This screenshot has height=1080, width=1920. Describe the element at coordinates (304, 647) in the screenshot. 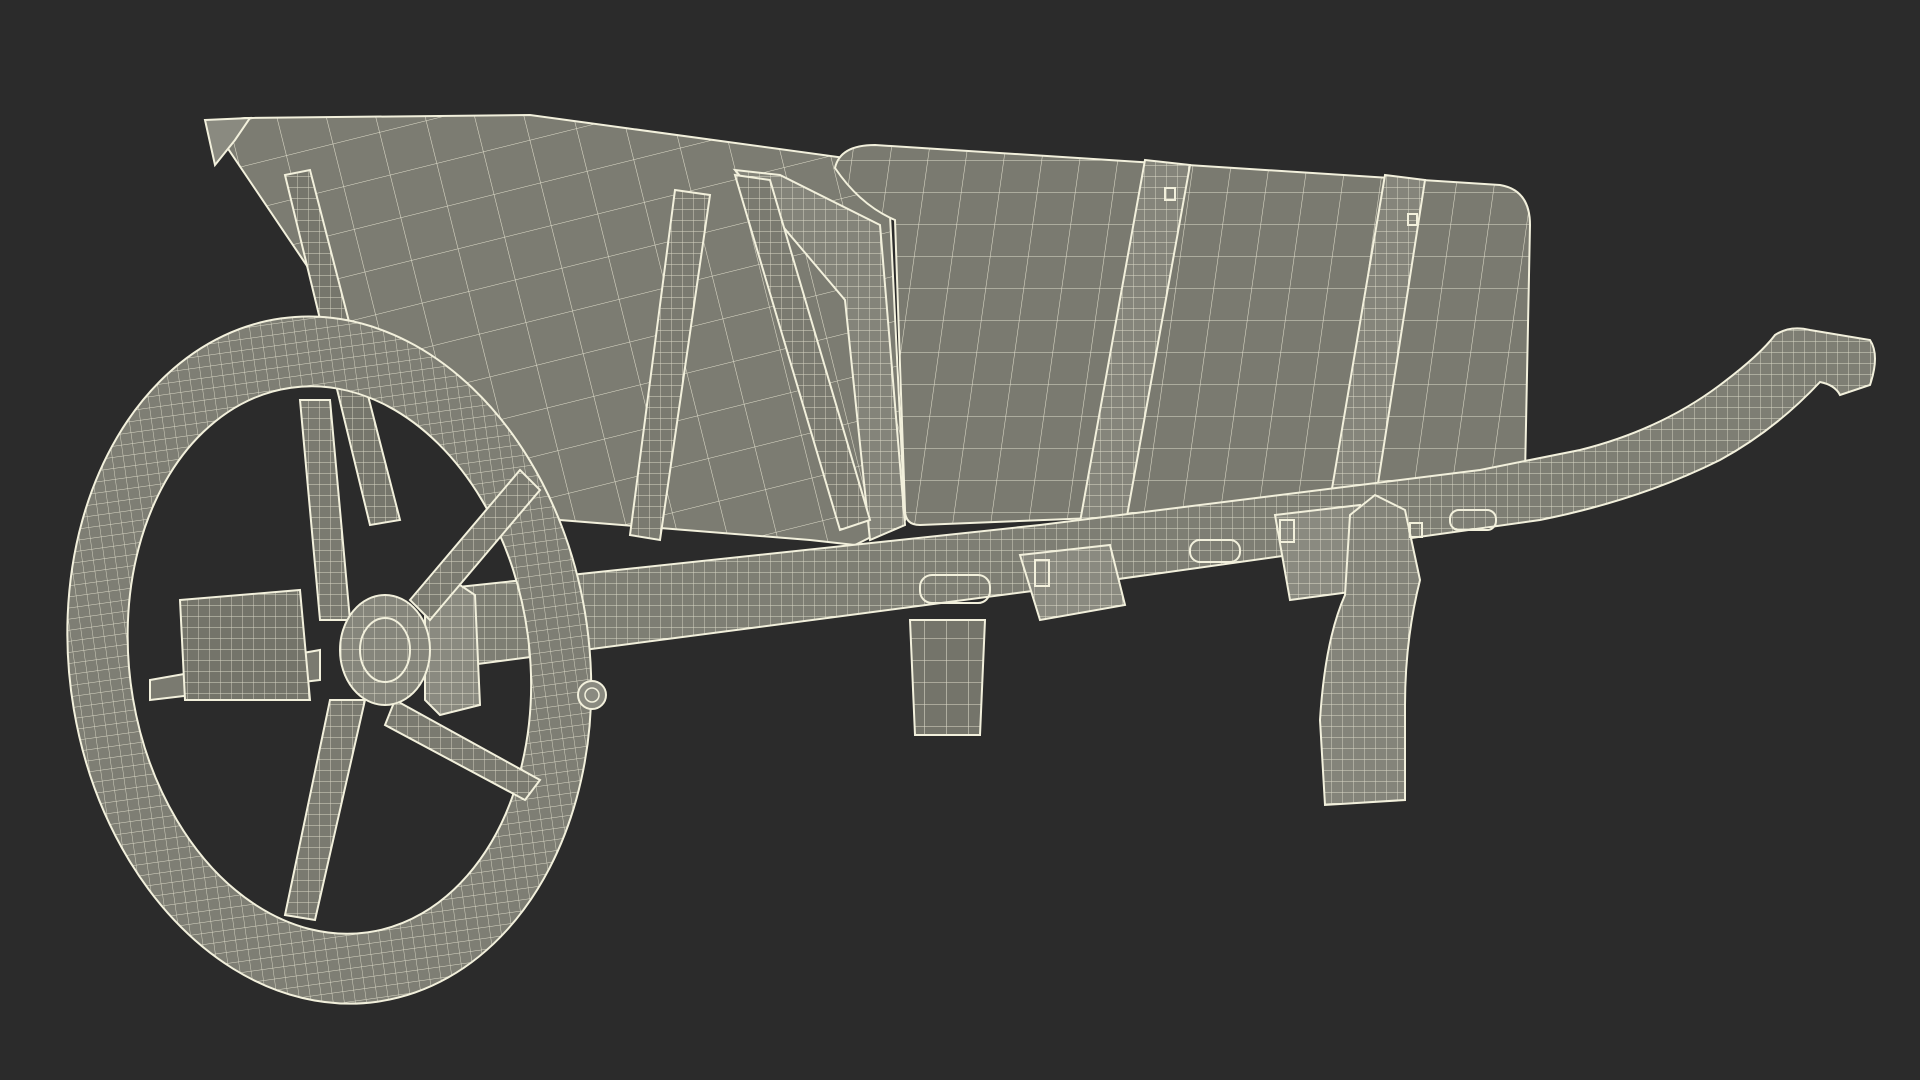

I see `wheel-hub` at that location.